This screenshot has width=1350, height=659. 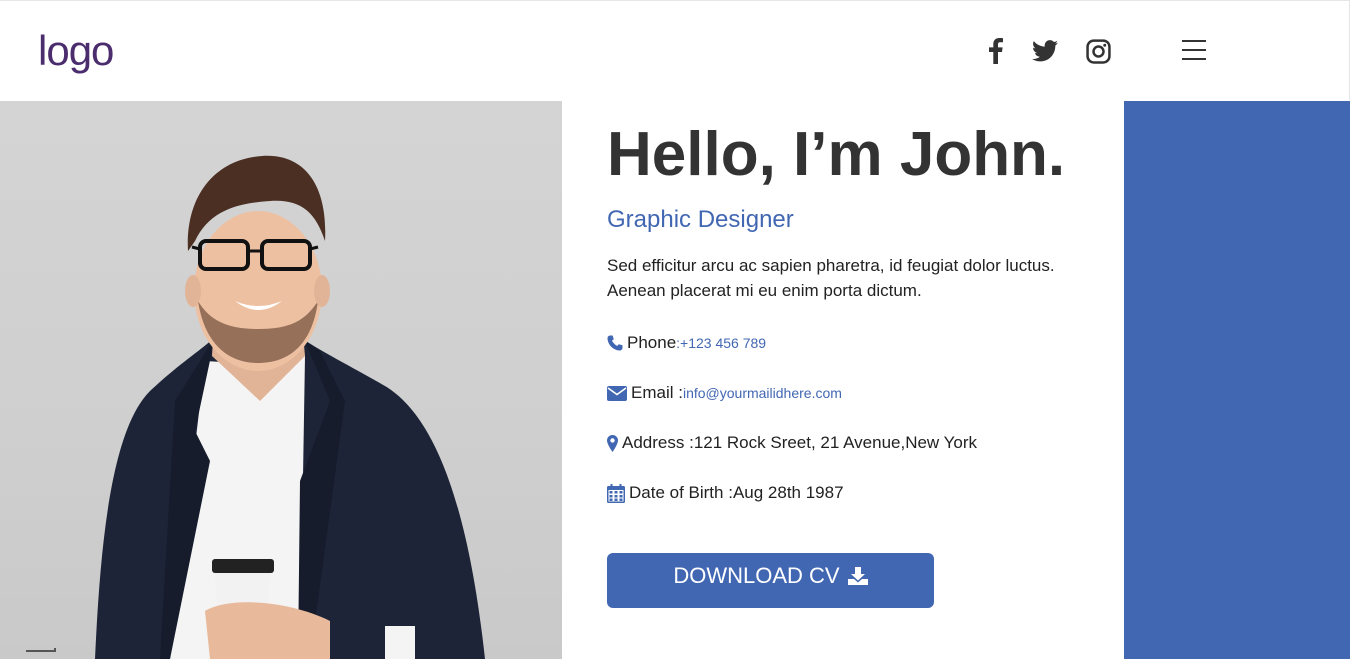 I want to click on job-title: Graphic Designer, so click(x=700, y=219).